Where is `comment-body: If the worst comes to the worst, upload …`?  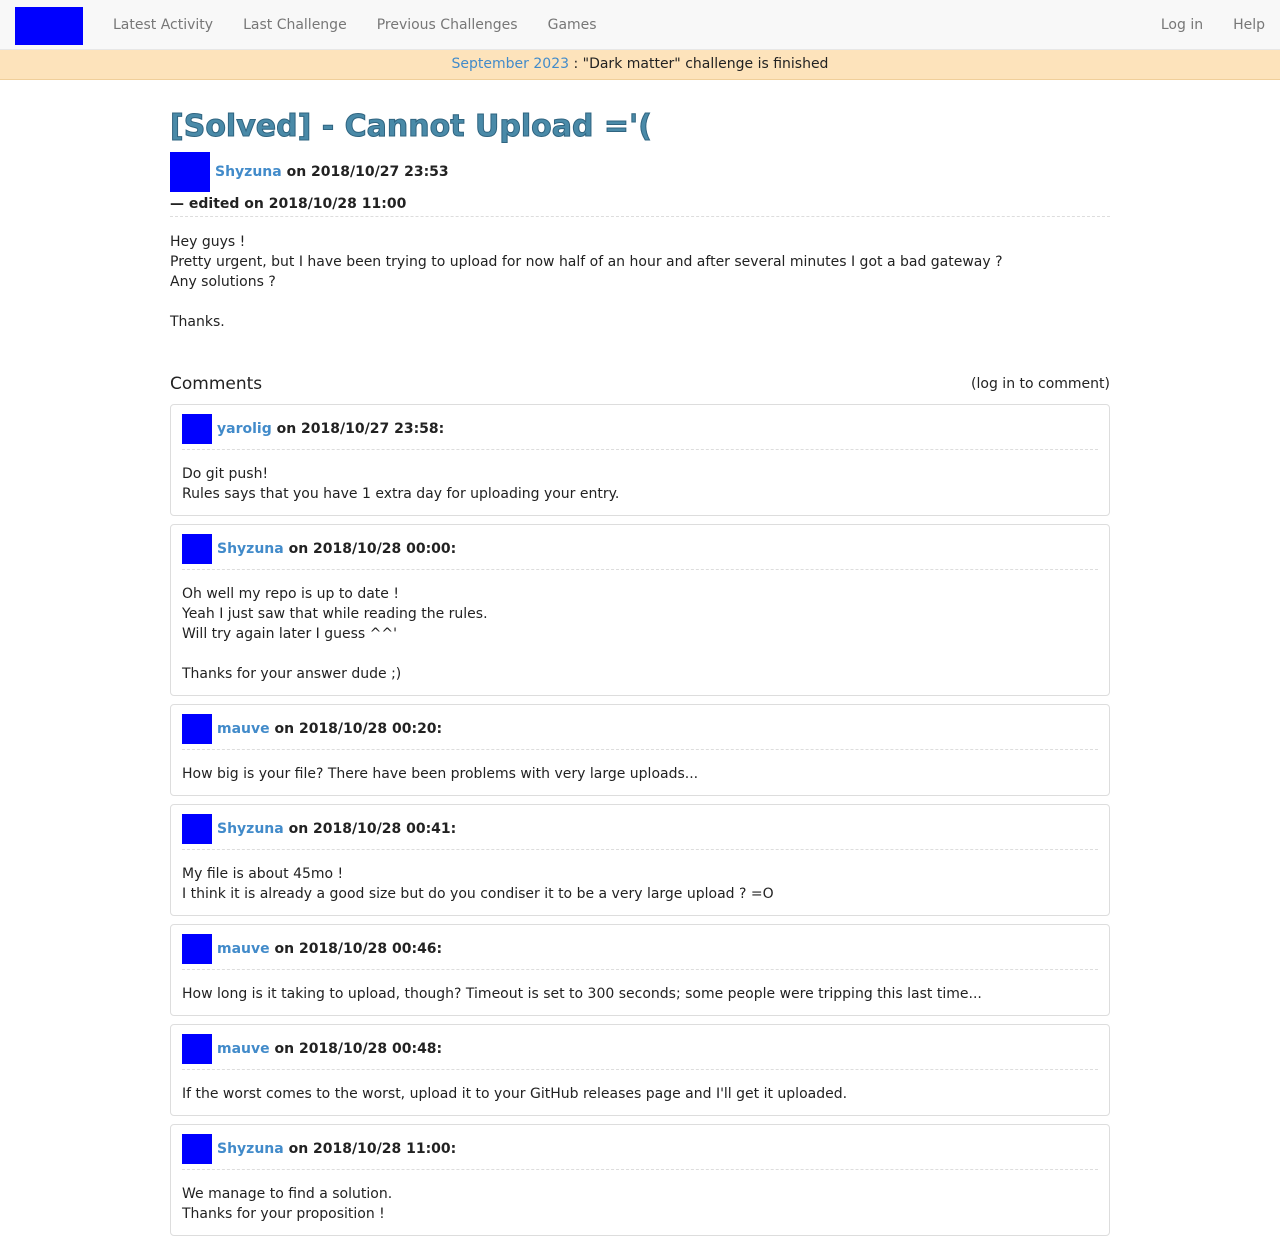 comment-body: If the worst comes to the worst, upload … is located at coordinates (640, 1094).